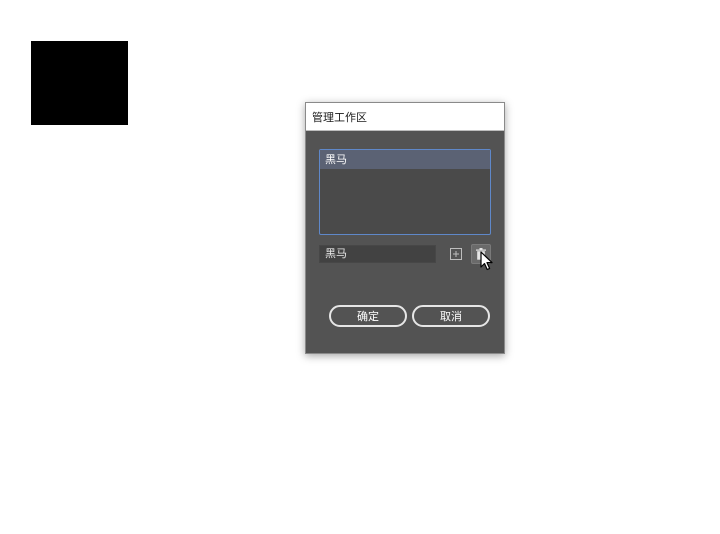 Image resolution: width=720 pixels, height=534 pixels. Describe the element at coordinates (405, 192) in the screenshot. I see `workspace-list: 黑马` at that location.